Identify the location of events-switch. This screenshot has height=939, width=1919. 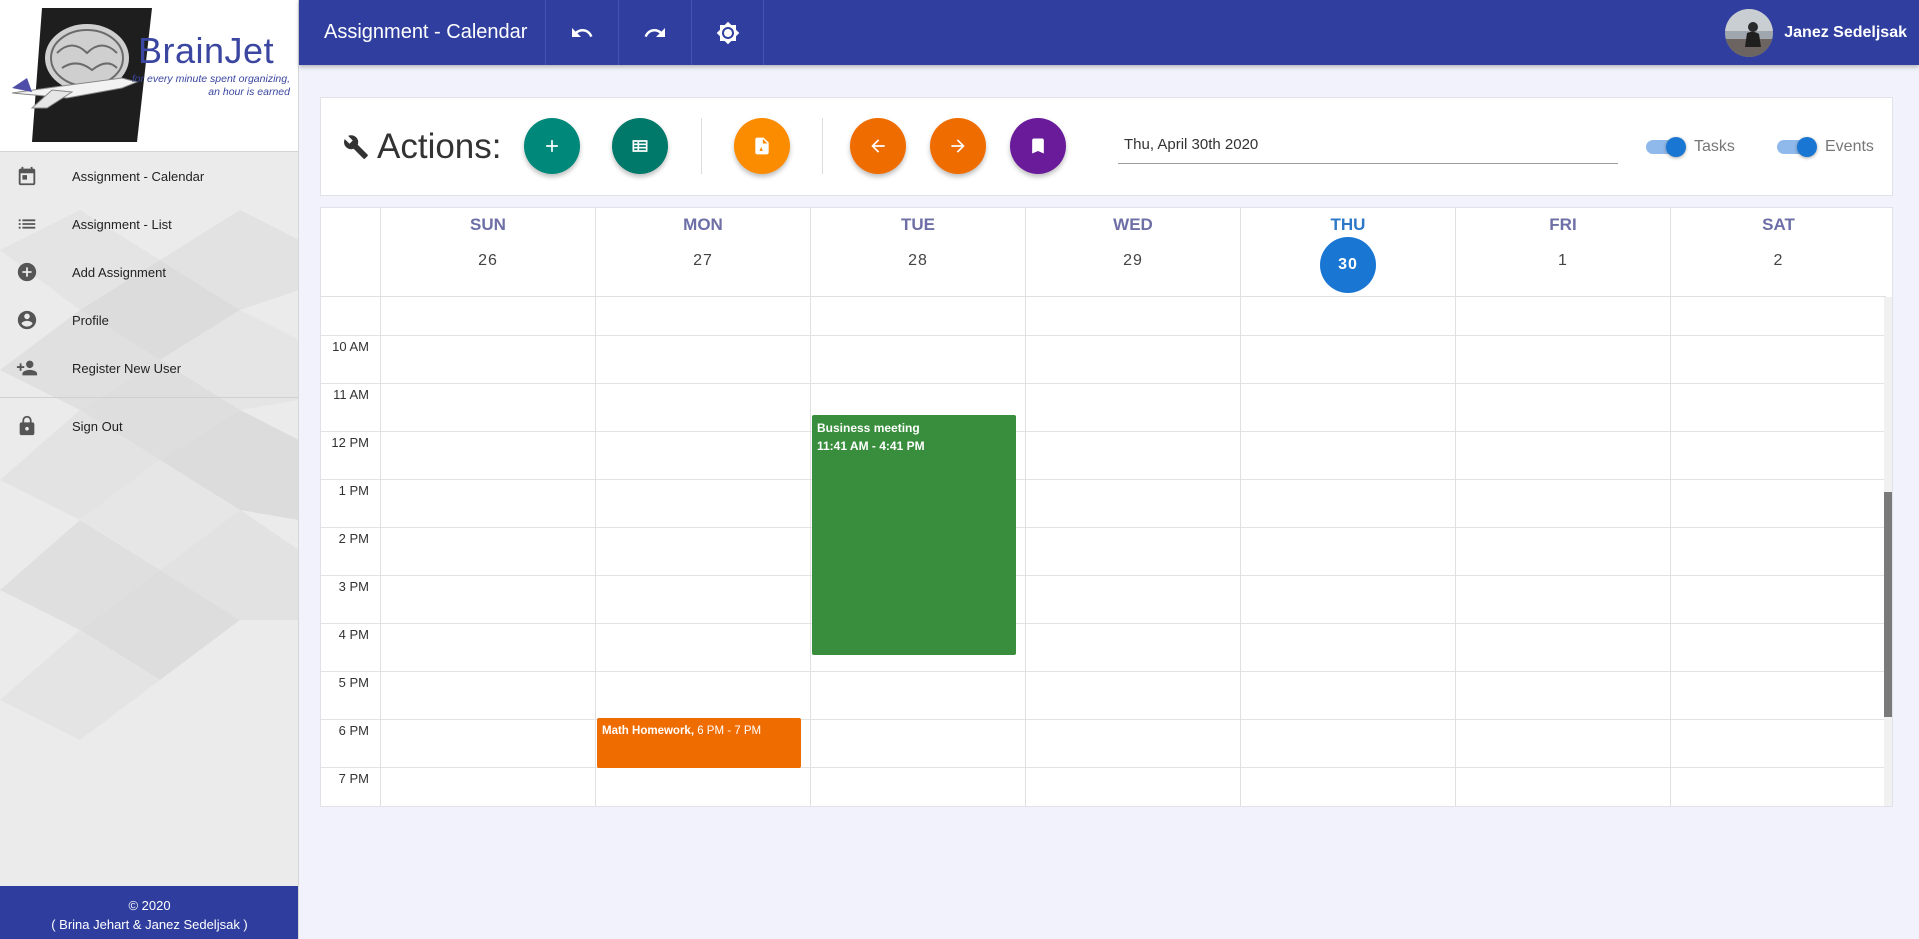
(1797, 147).